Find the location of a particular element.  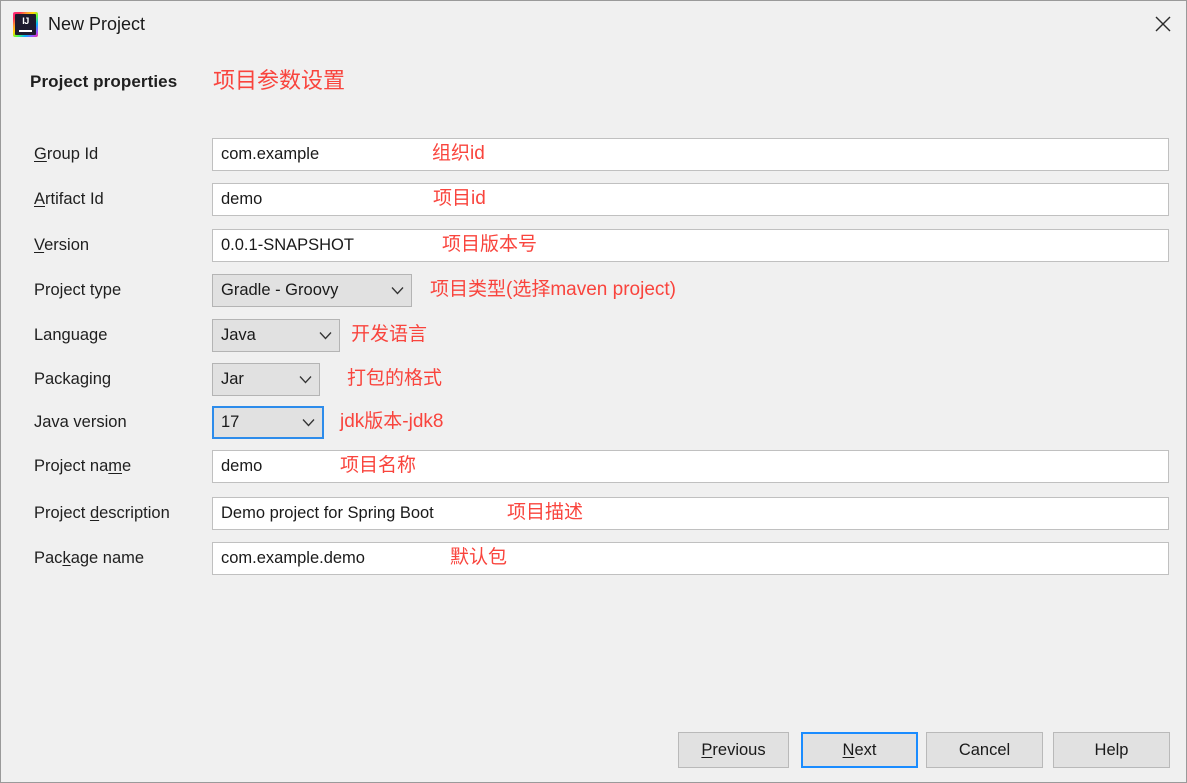

label-project-name: Project name is located at coordinates (83, 466).